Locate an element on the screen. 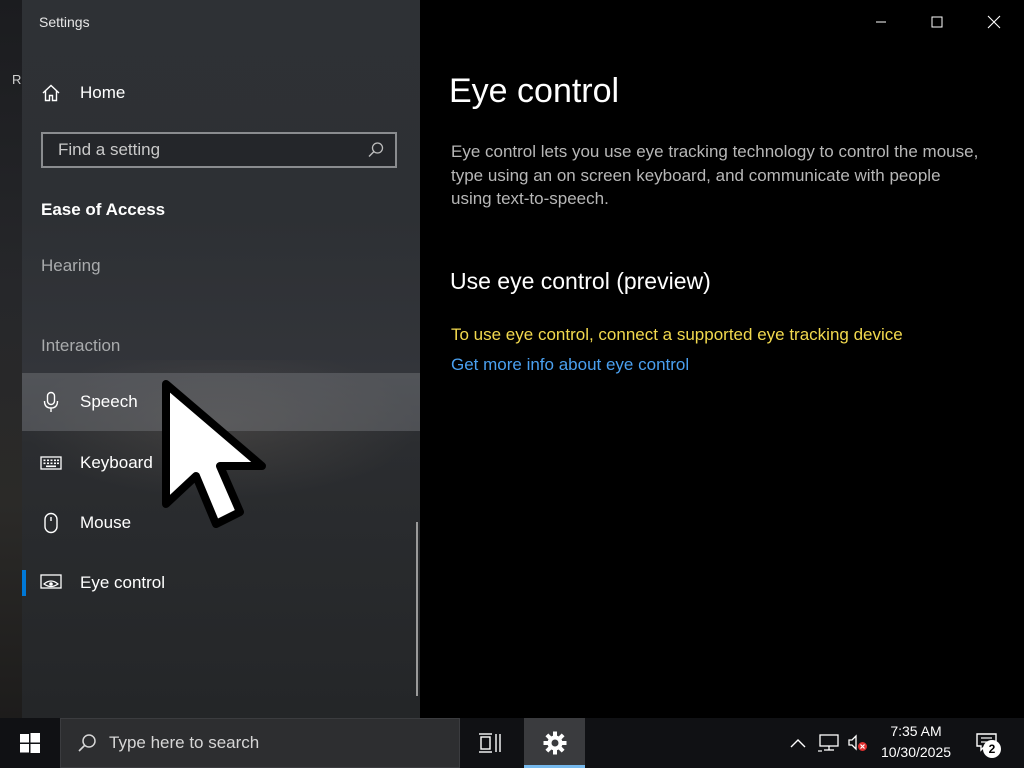 This screenshot has width=1024, height=768. settings-taskbar-app is located at coordinates (554, 743).